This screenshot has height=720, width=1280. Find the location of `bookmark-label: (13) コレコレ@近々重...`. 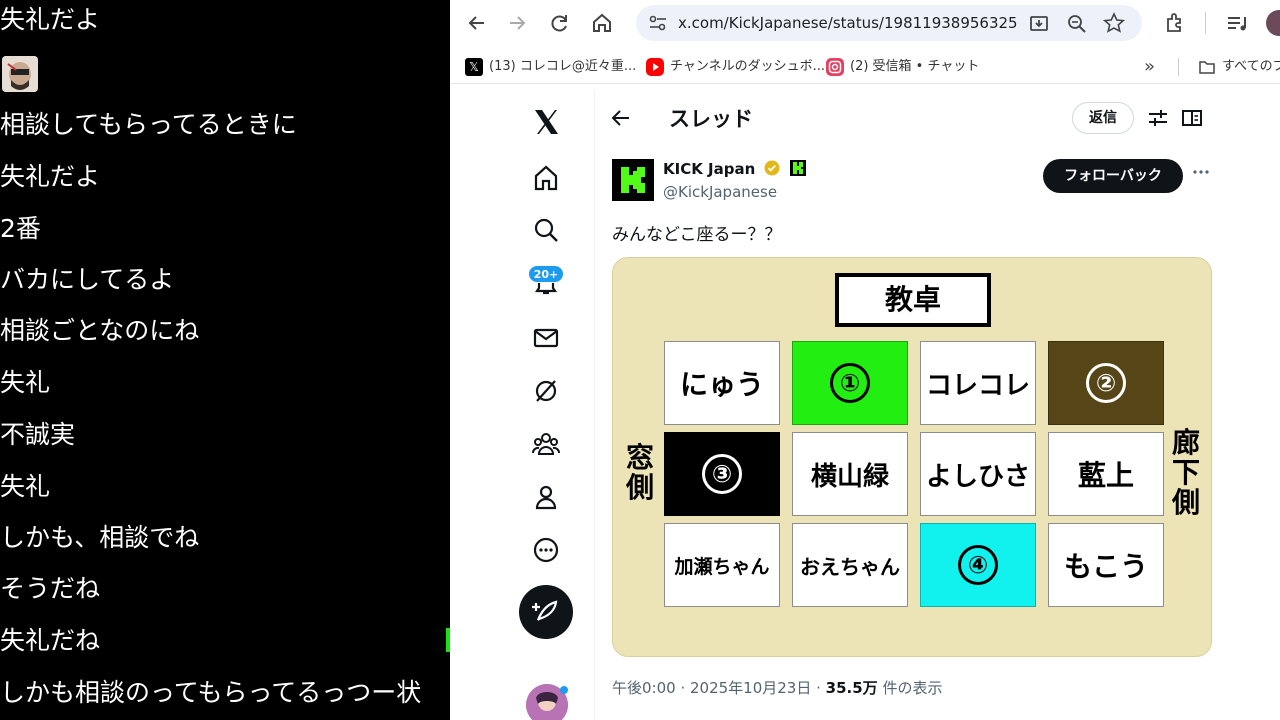

bookmark-label: (13) コレコレ@近々重... is located at coordinates (563, 66).